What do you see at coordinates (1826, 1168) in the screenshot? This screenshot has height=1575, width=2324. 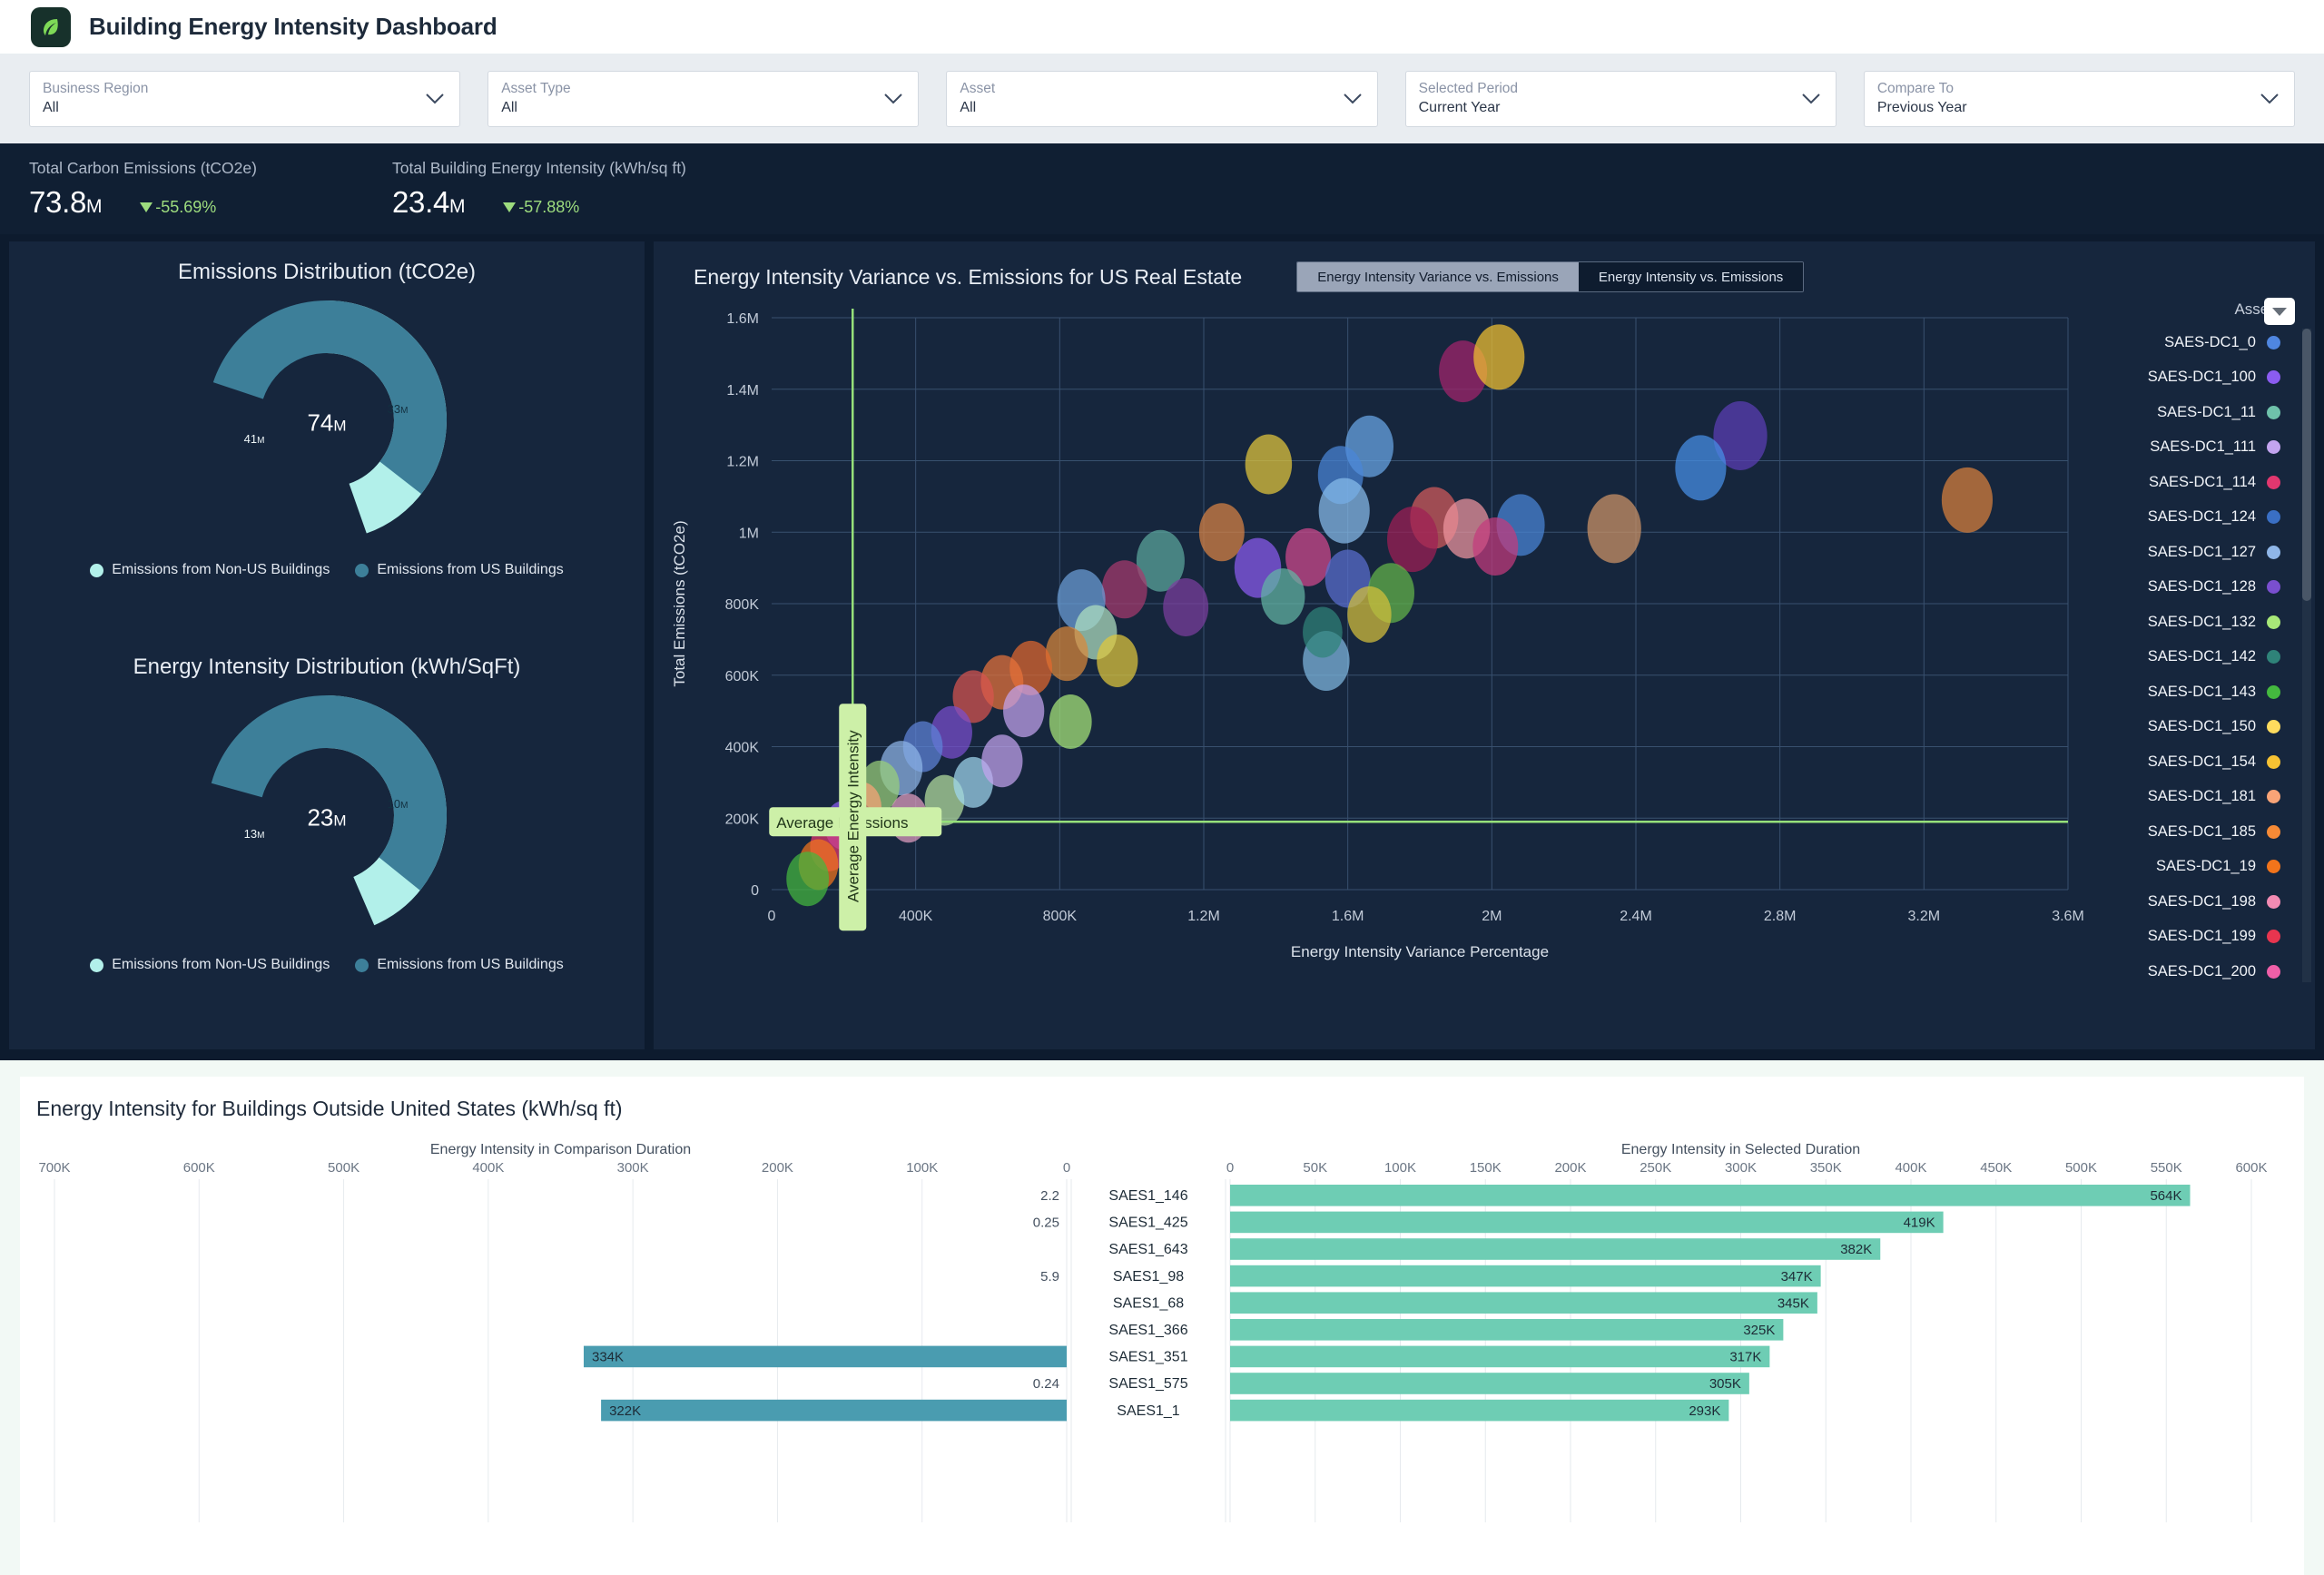 I see `right-axis-tick: 350K` at bounding box center [1826, 1168].